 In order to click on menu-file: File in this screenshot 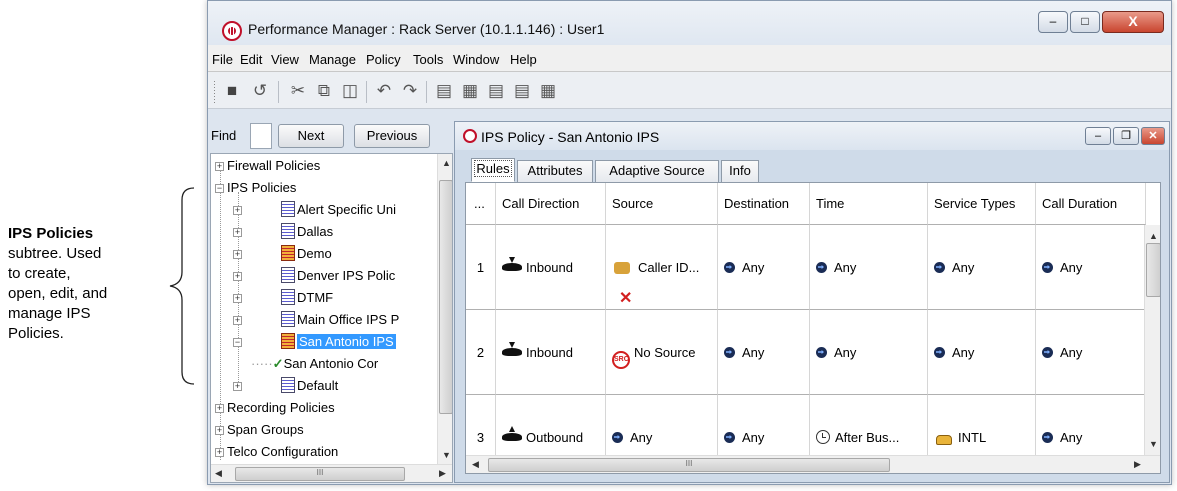, I will do `click(222, 59)`.